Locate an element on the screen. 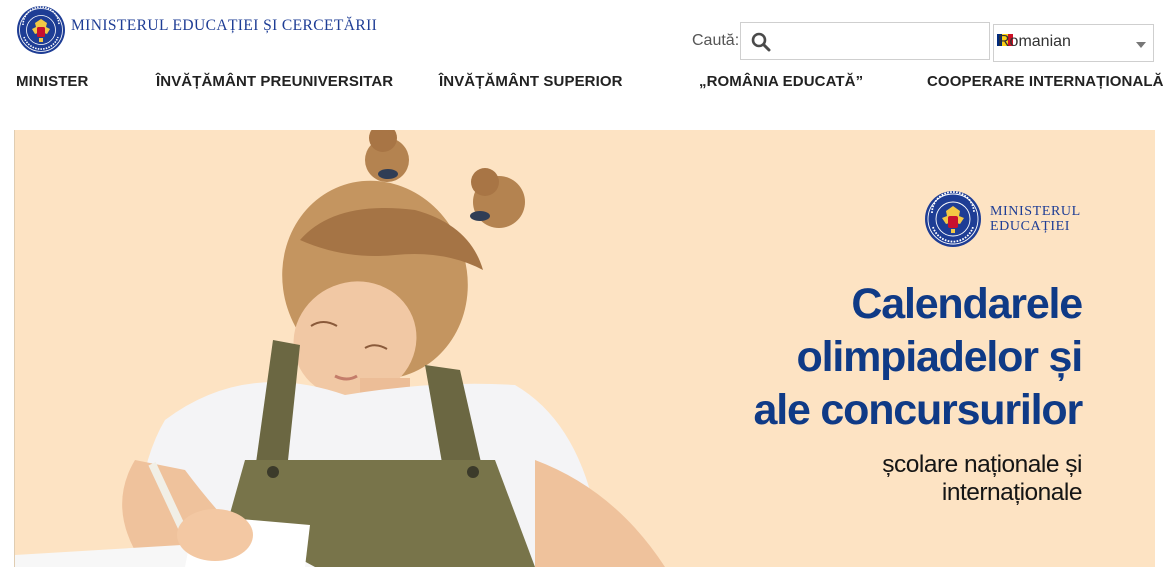  hero-title-line: ale concursurilor is located at coordinates (918, 410).